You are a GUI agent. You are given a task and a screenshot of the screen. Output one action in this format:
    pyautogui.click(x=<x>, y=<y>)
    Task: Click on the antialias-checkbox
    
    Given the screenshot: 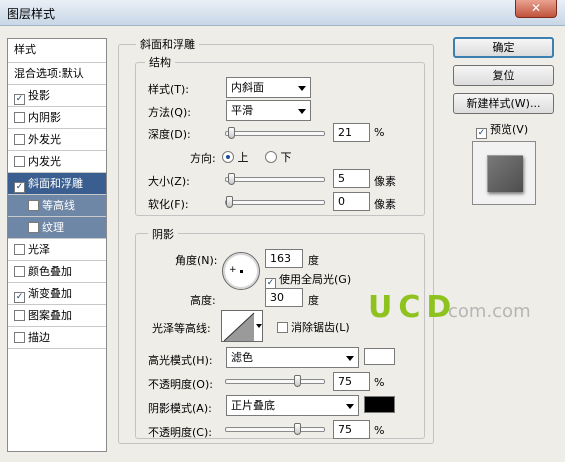 What is the action you would take?
    pyautogui.click(x=282, y=327)
    